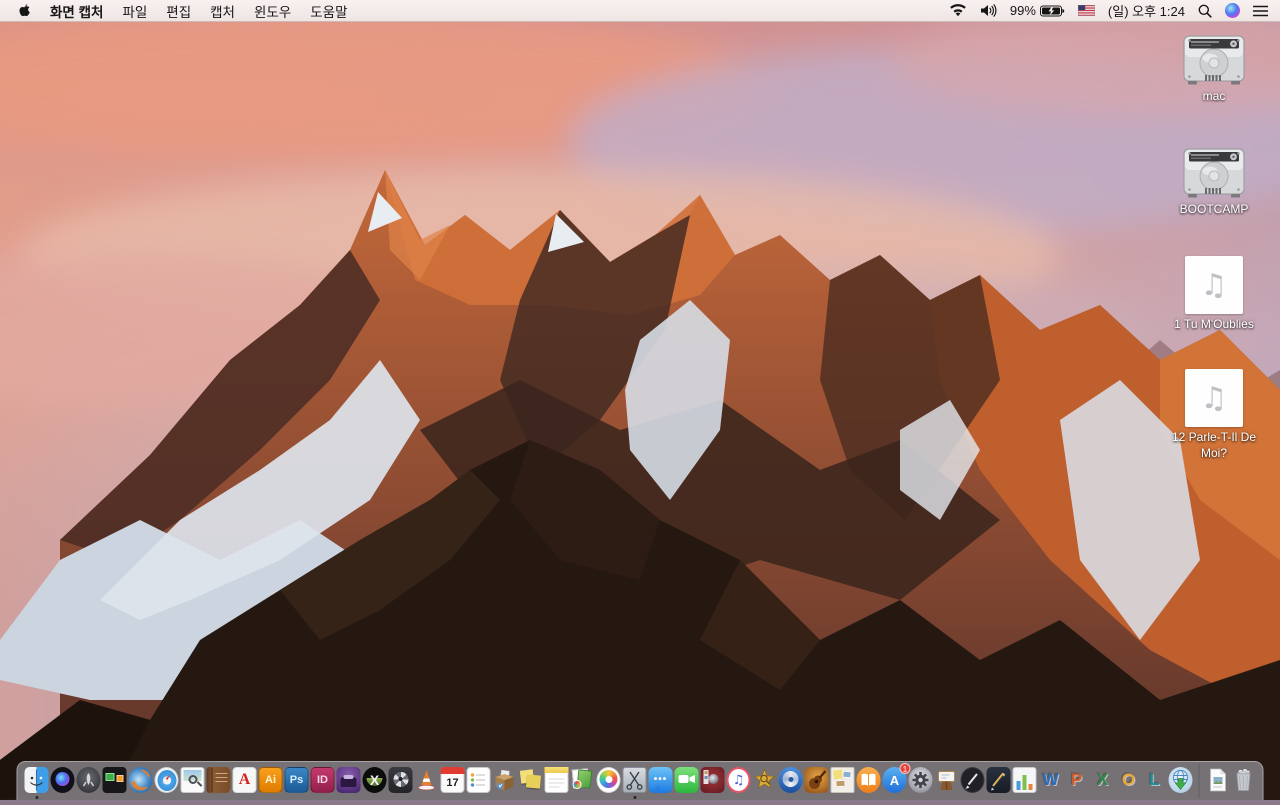  What do you see at coordinates (193, 780) in the screenshot?
I see `dock-item-preview` at bounding box center [193, 780].